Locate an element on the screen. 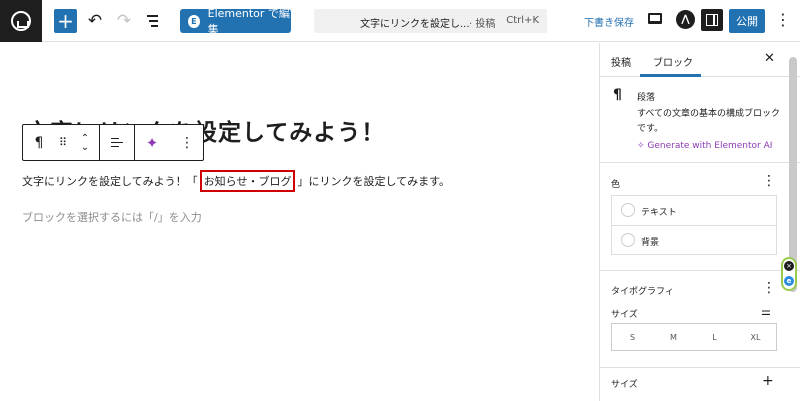 The image size is (800, 401). move-block-buttons: ⌃ ⌄ is located at coordinates (85, 142).